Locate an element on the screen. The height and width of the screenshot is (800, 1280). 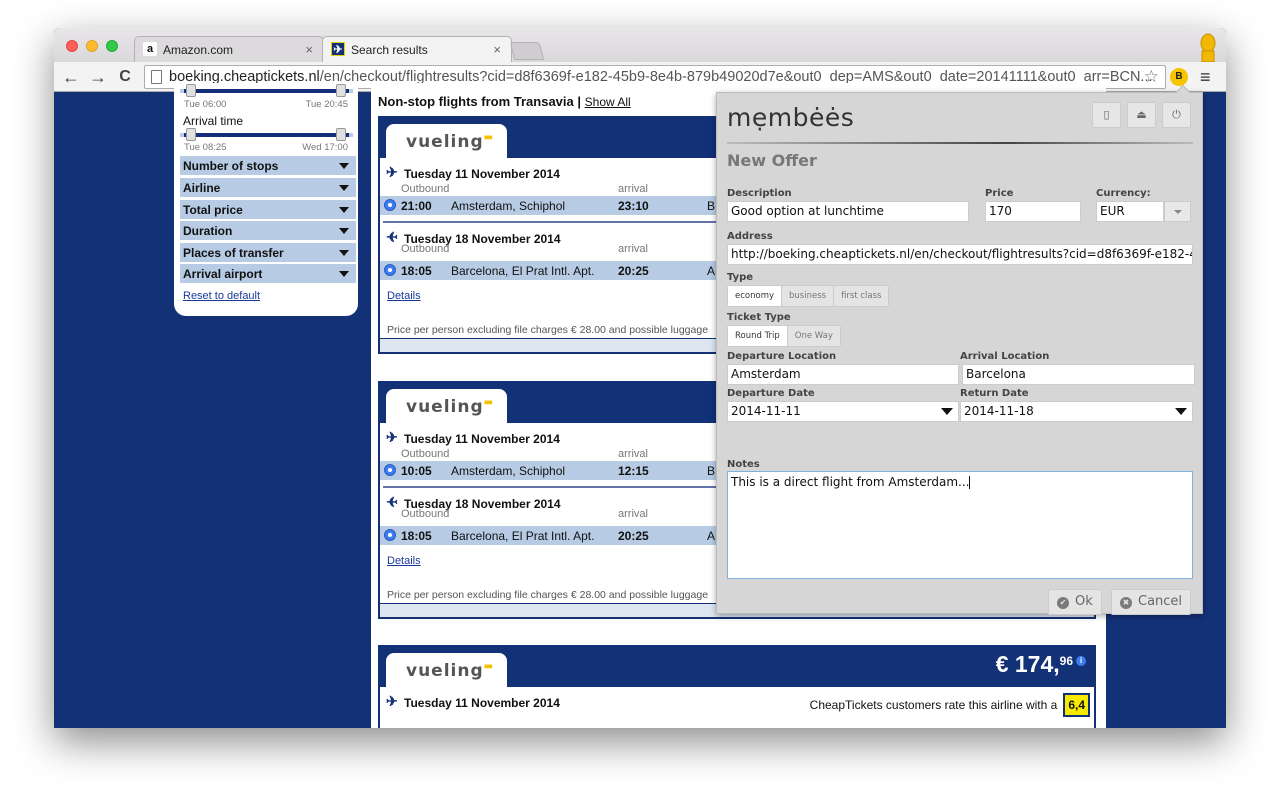
ticket-one-way: One Way is located at coordinates (814, 336).